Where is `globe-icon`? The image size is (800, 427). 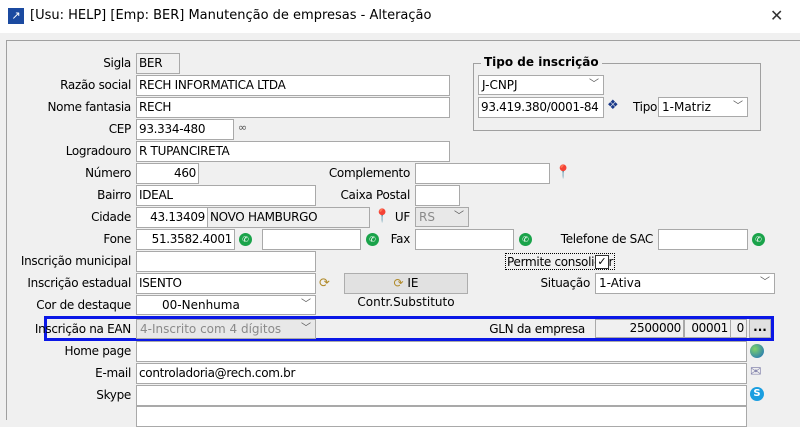
globe-icon is located at coordinates (757, 351).